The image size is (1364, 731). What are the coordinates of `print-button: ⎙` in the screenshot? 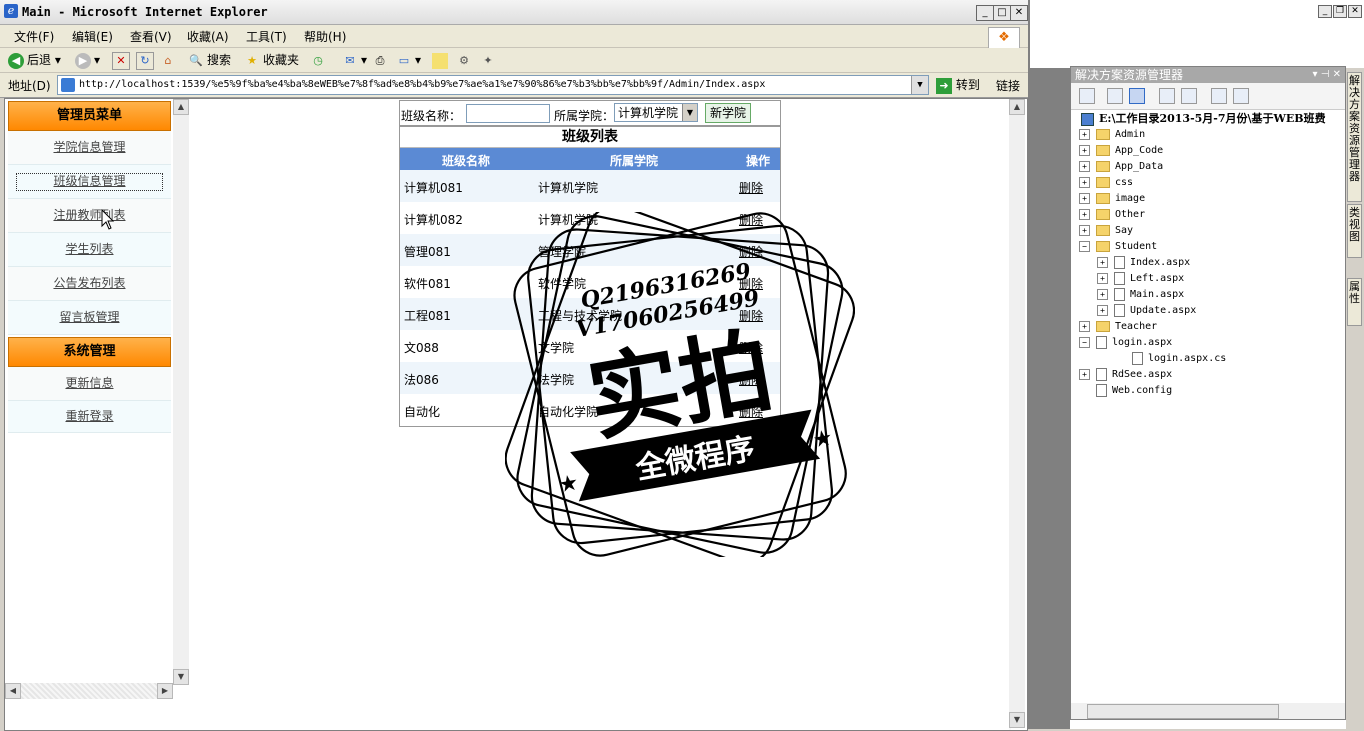 It's located at (381, 60).